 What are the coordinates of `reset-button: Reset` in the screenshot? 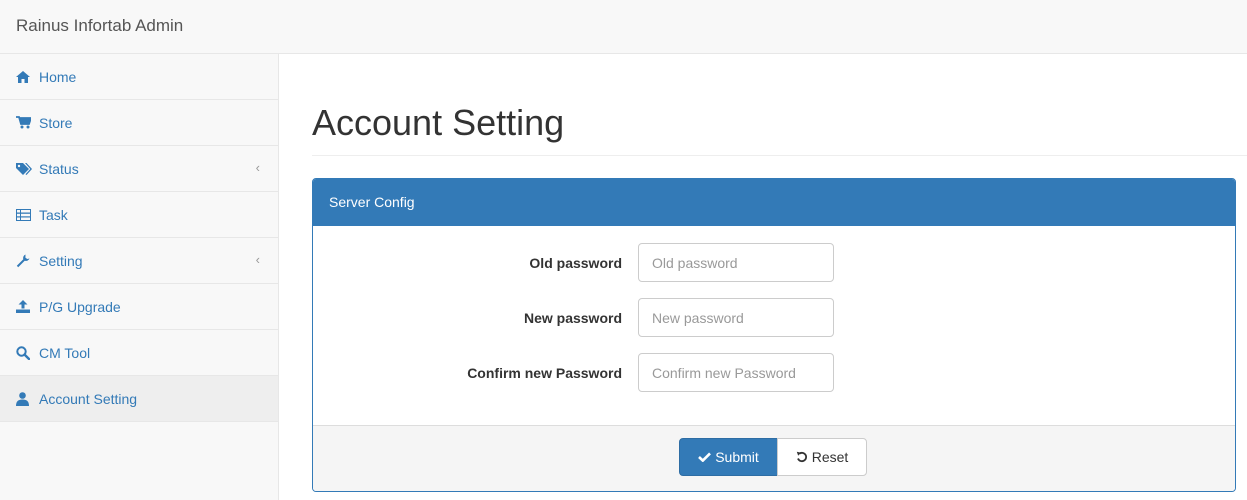 It's located at (822, 457).